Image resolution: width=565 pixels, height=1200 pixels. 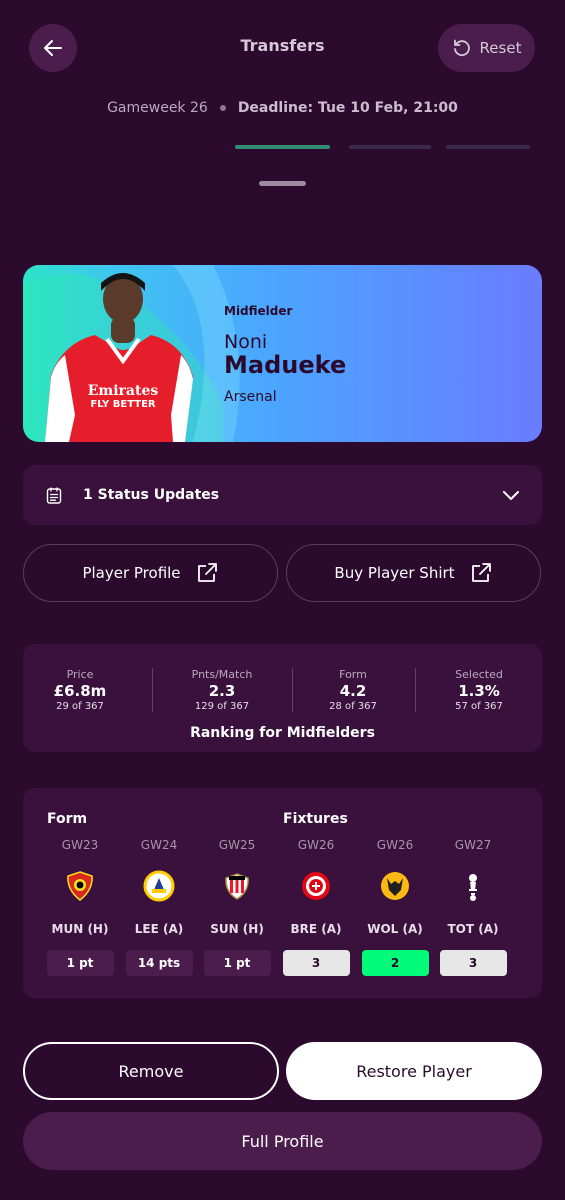 What do you see at coordinates (54, 495) in the screenshot?
I see `document-icon` at bounding box center [54, 495].